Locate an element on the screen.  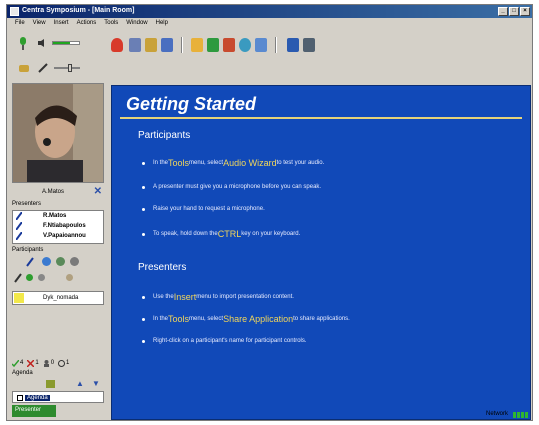
globe-icon is located at coordinates (245, 45).